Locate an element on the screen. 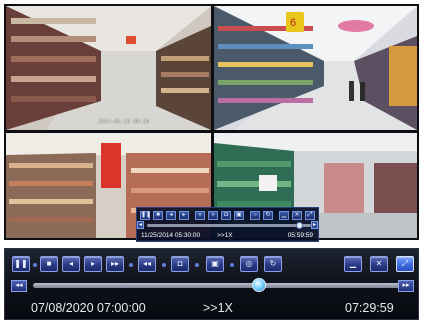 The width and height of the screenshot is (423, 324). playback-control-row: ❚❚ ■ ◂ ▸ ▸▸ ◂◂ ◘ ▣ ◎ ↻ ▁ ✕ ⤢ is located at coordinates (212, 266).